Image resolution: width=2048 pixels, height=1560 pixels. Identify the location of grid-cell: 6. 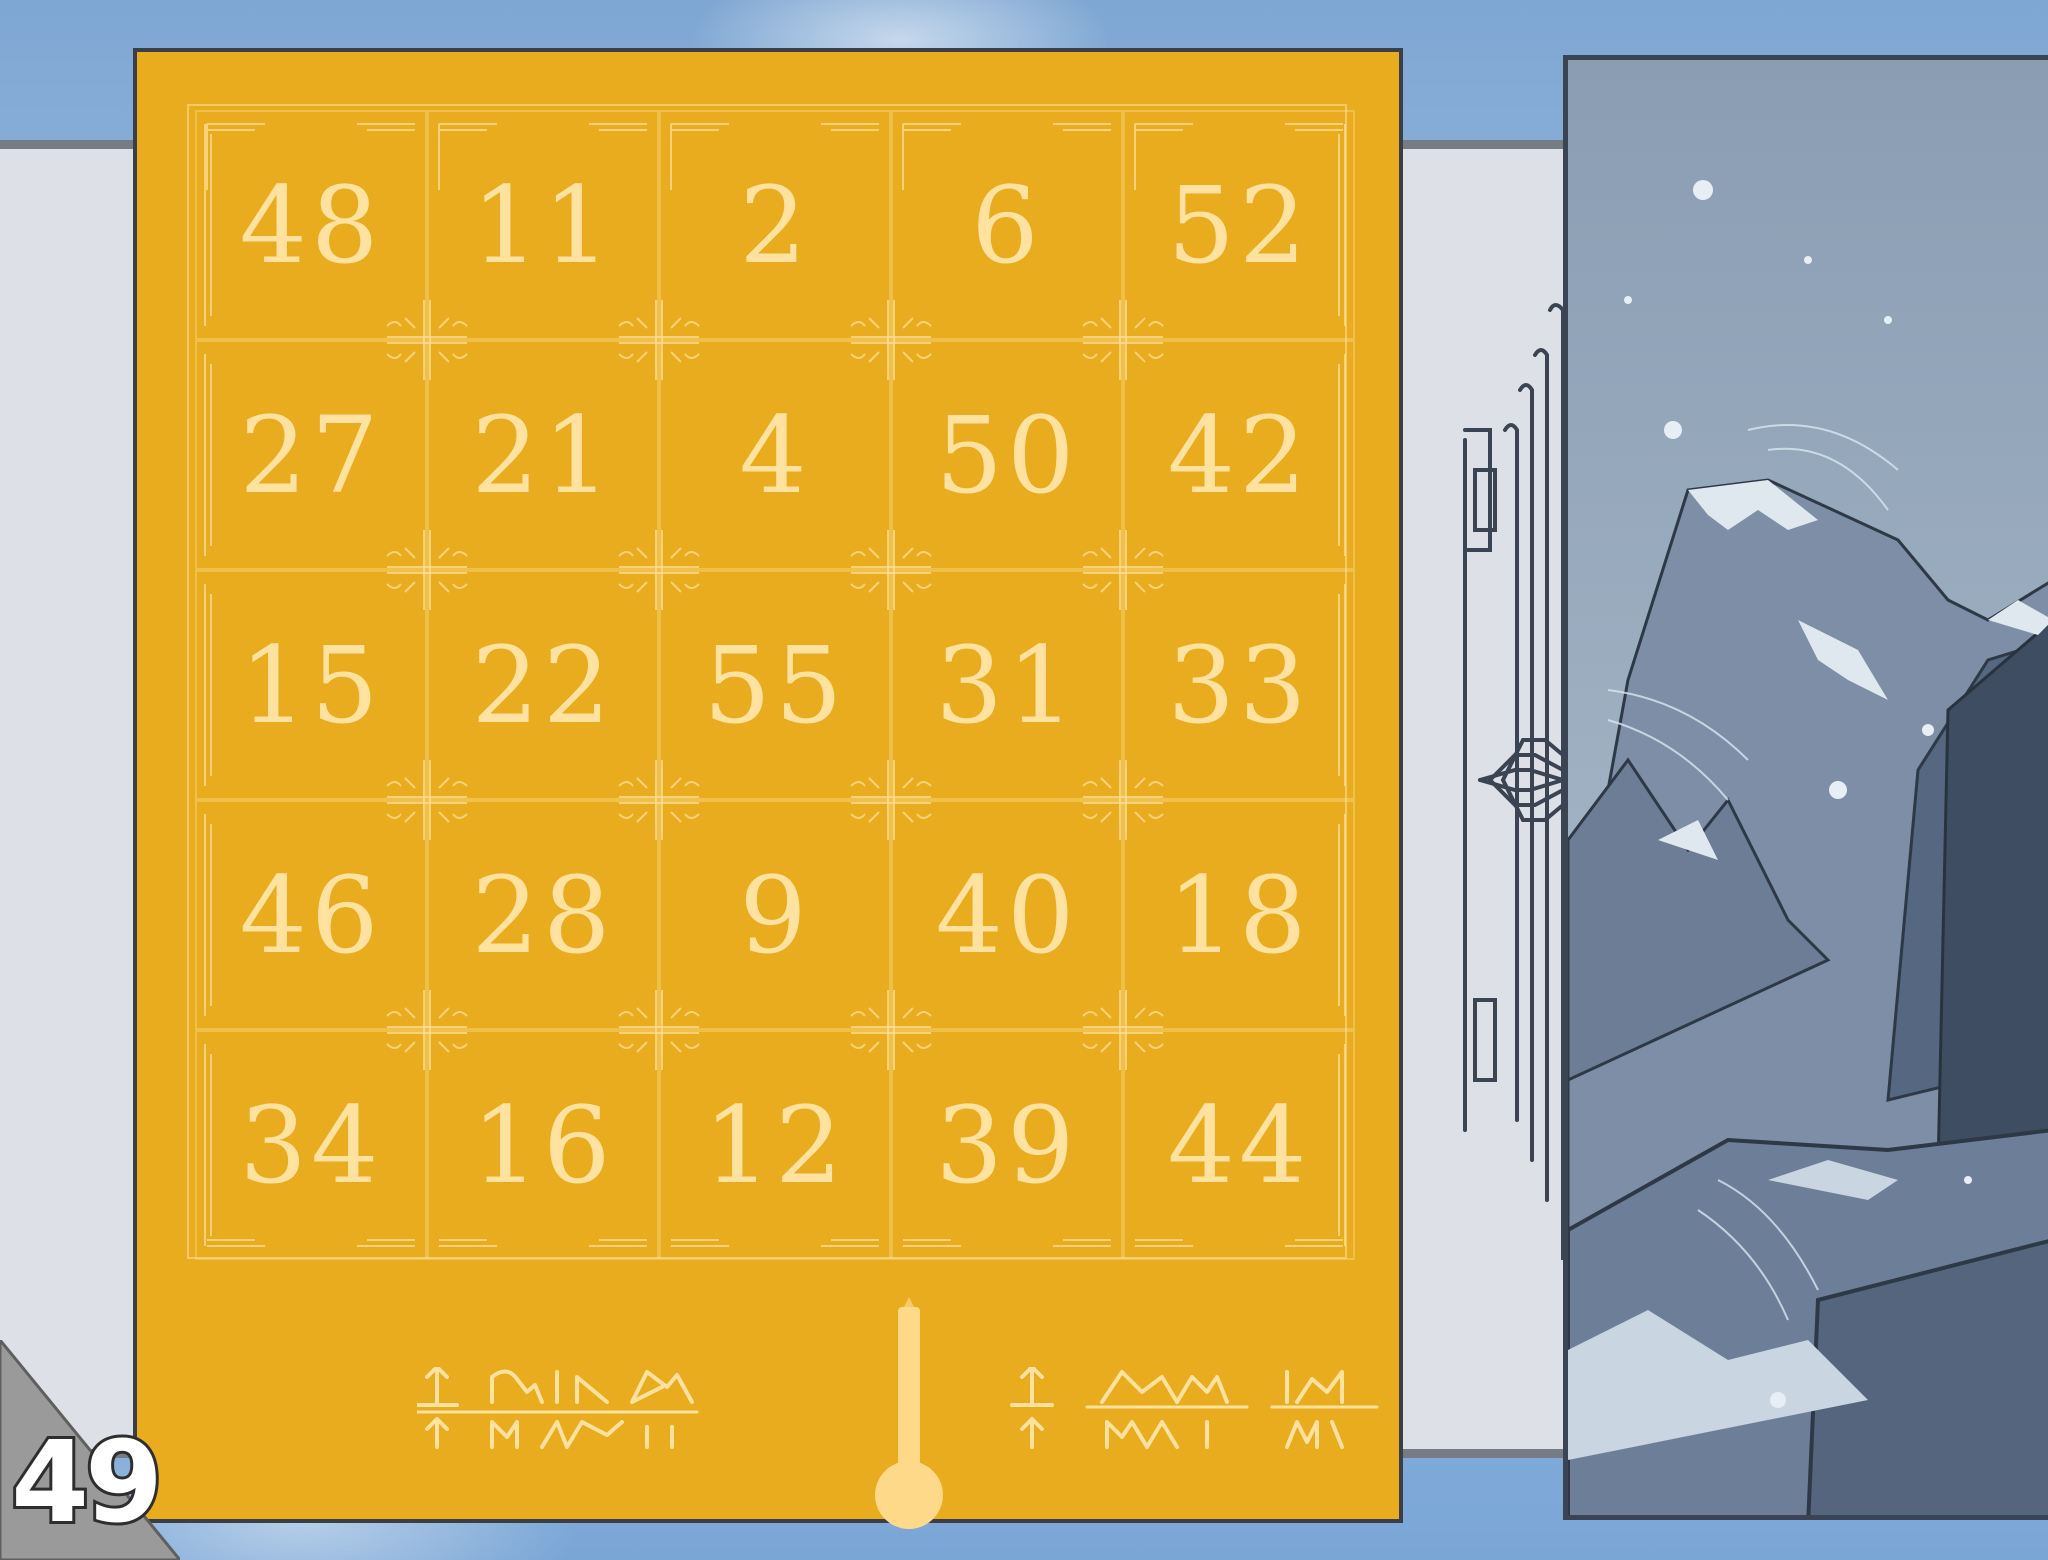
(1007, 225).